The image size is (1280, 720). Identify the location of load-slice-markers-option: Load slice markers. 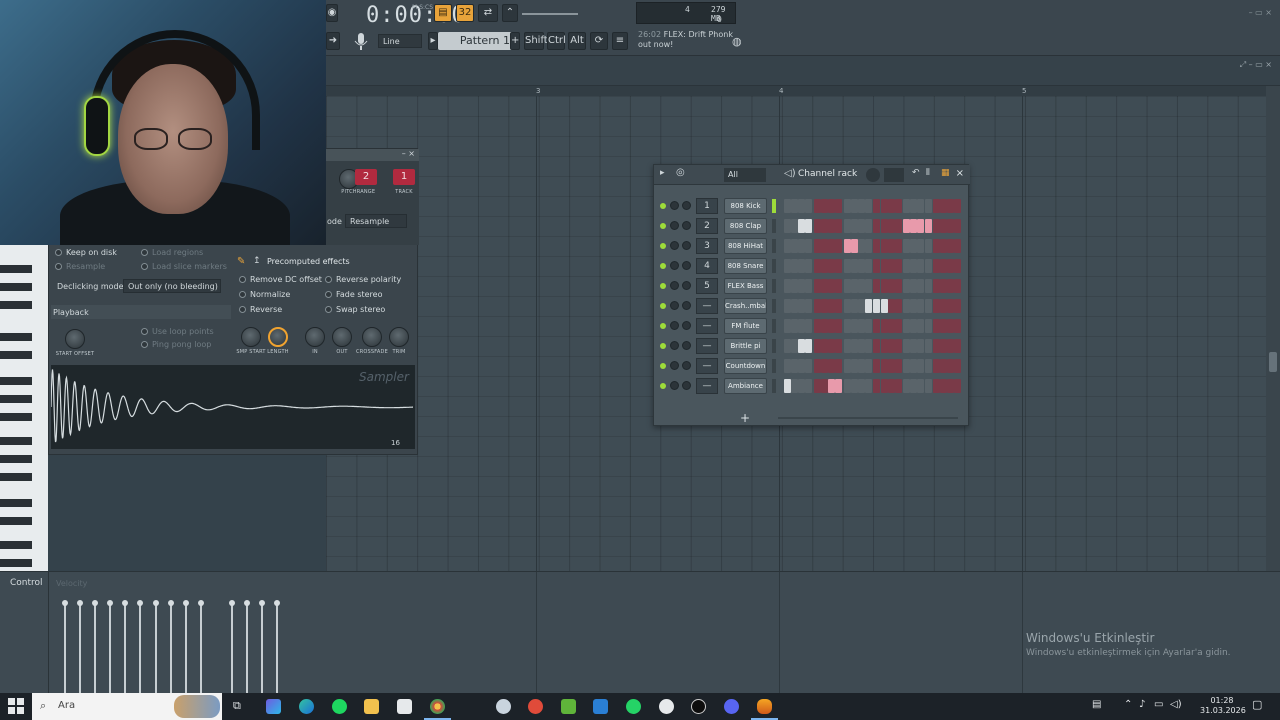
(184, 266).